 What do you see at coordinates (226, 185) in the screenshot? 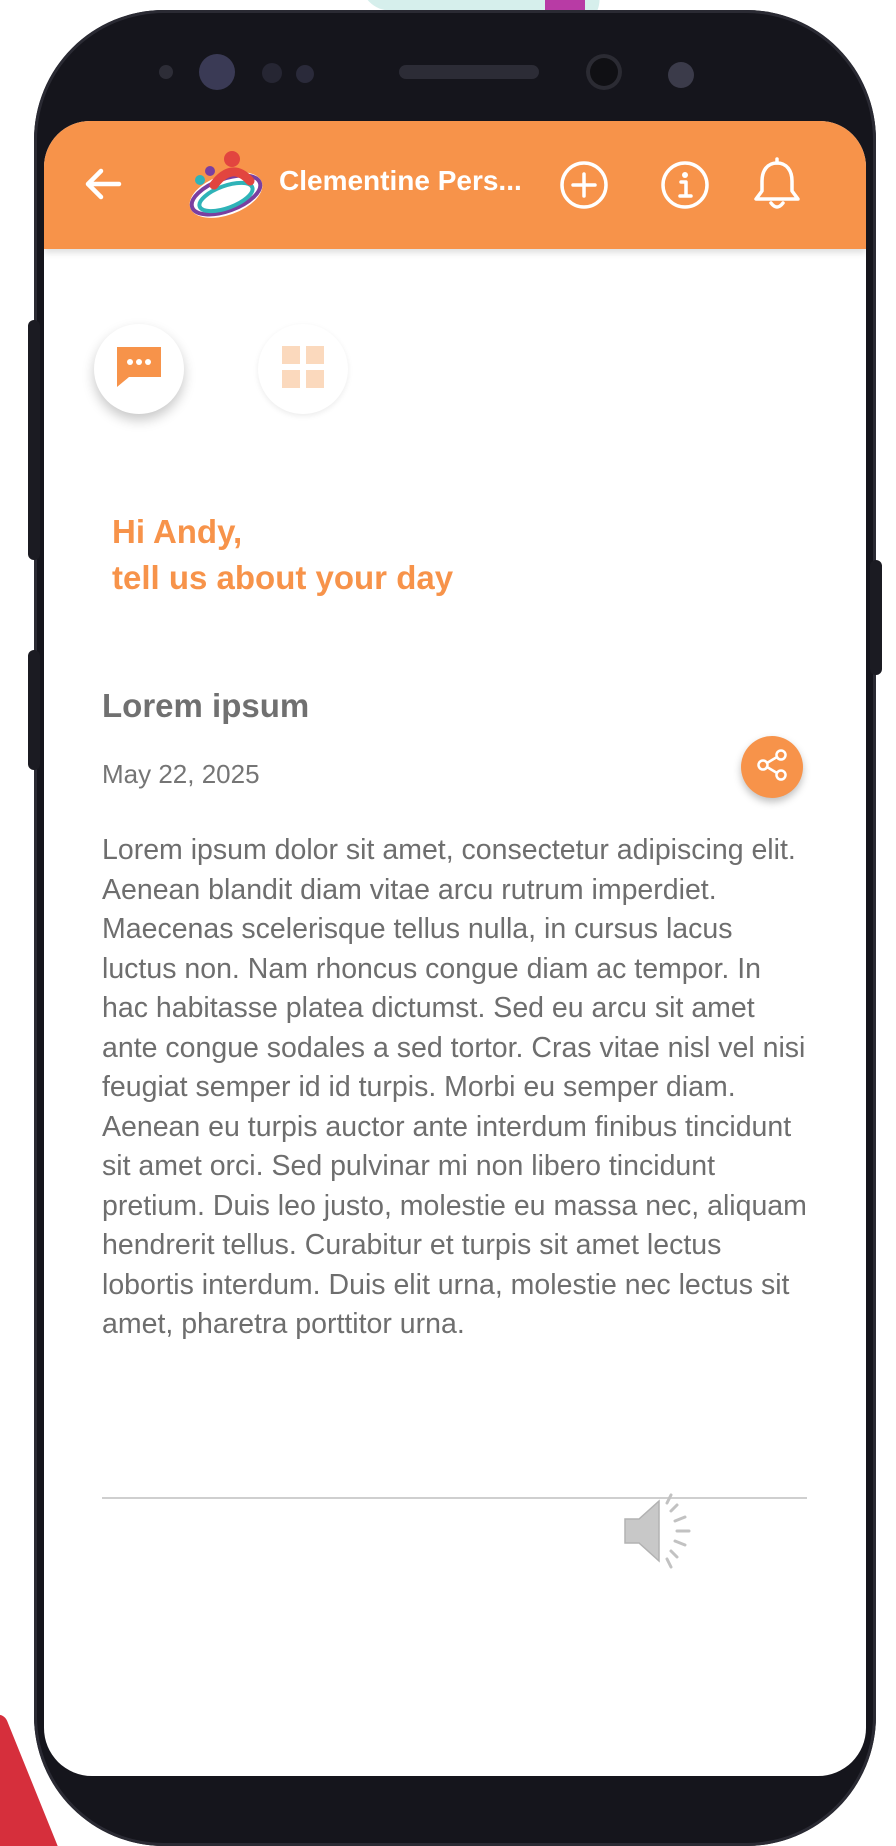
I see `clementine-logo-icon` at bounding box center [226, 185].